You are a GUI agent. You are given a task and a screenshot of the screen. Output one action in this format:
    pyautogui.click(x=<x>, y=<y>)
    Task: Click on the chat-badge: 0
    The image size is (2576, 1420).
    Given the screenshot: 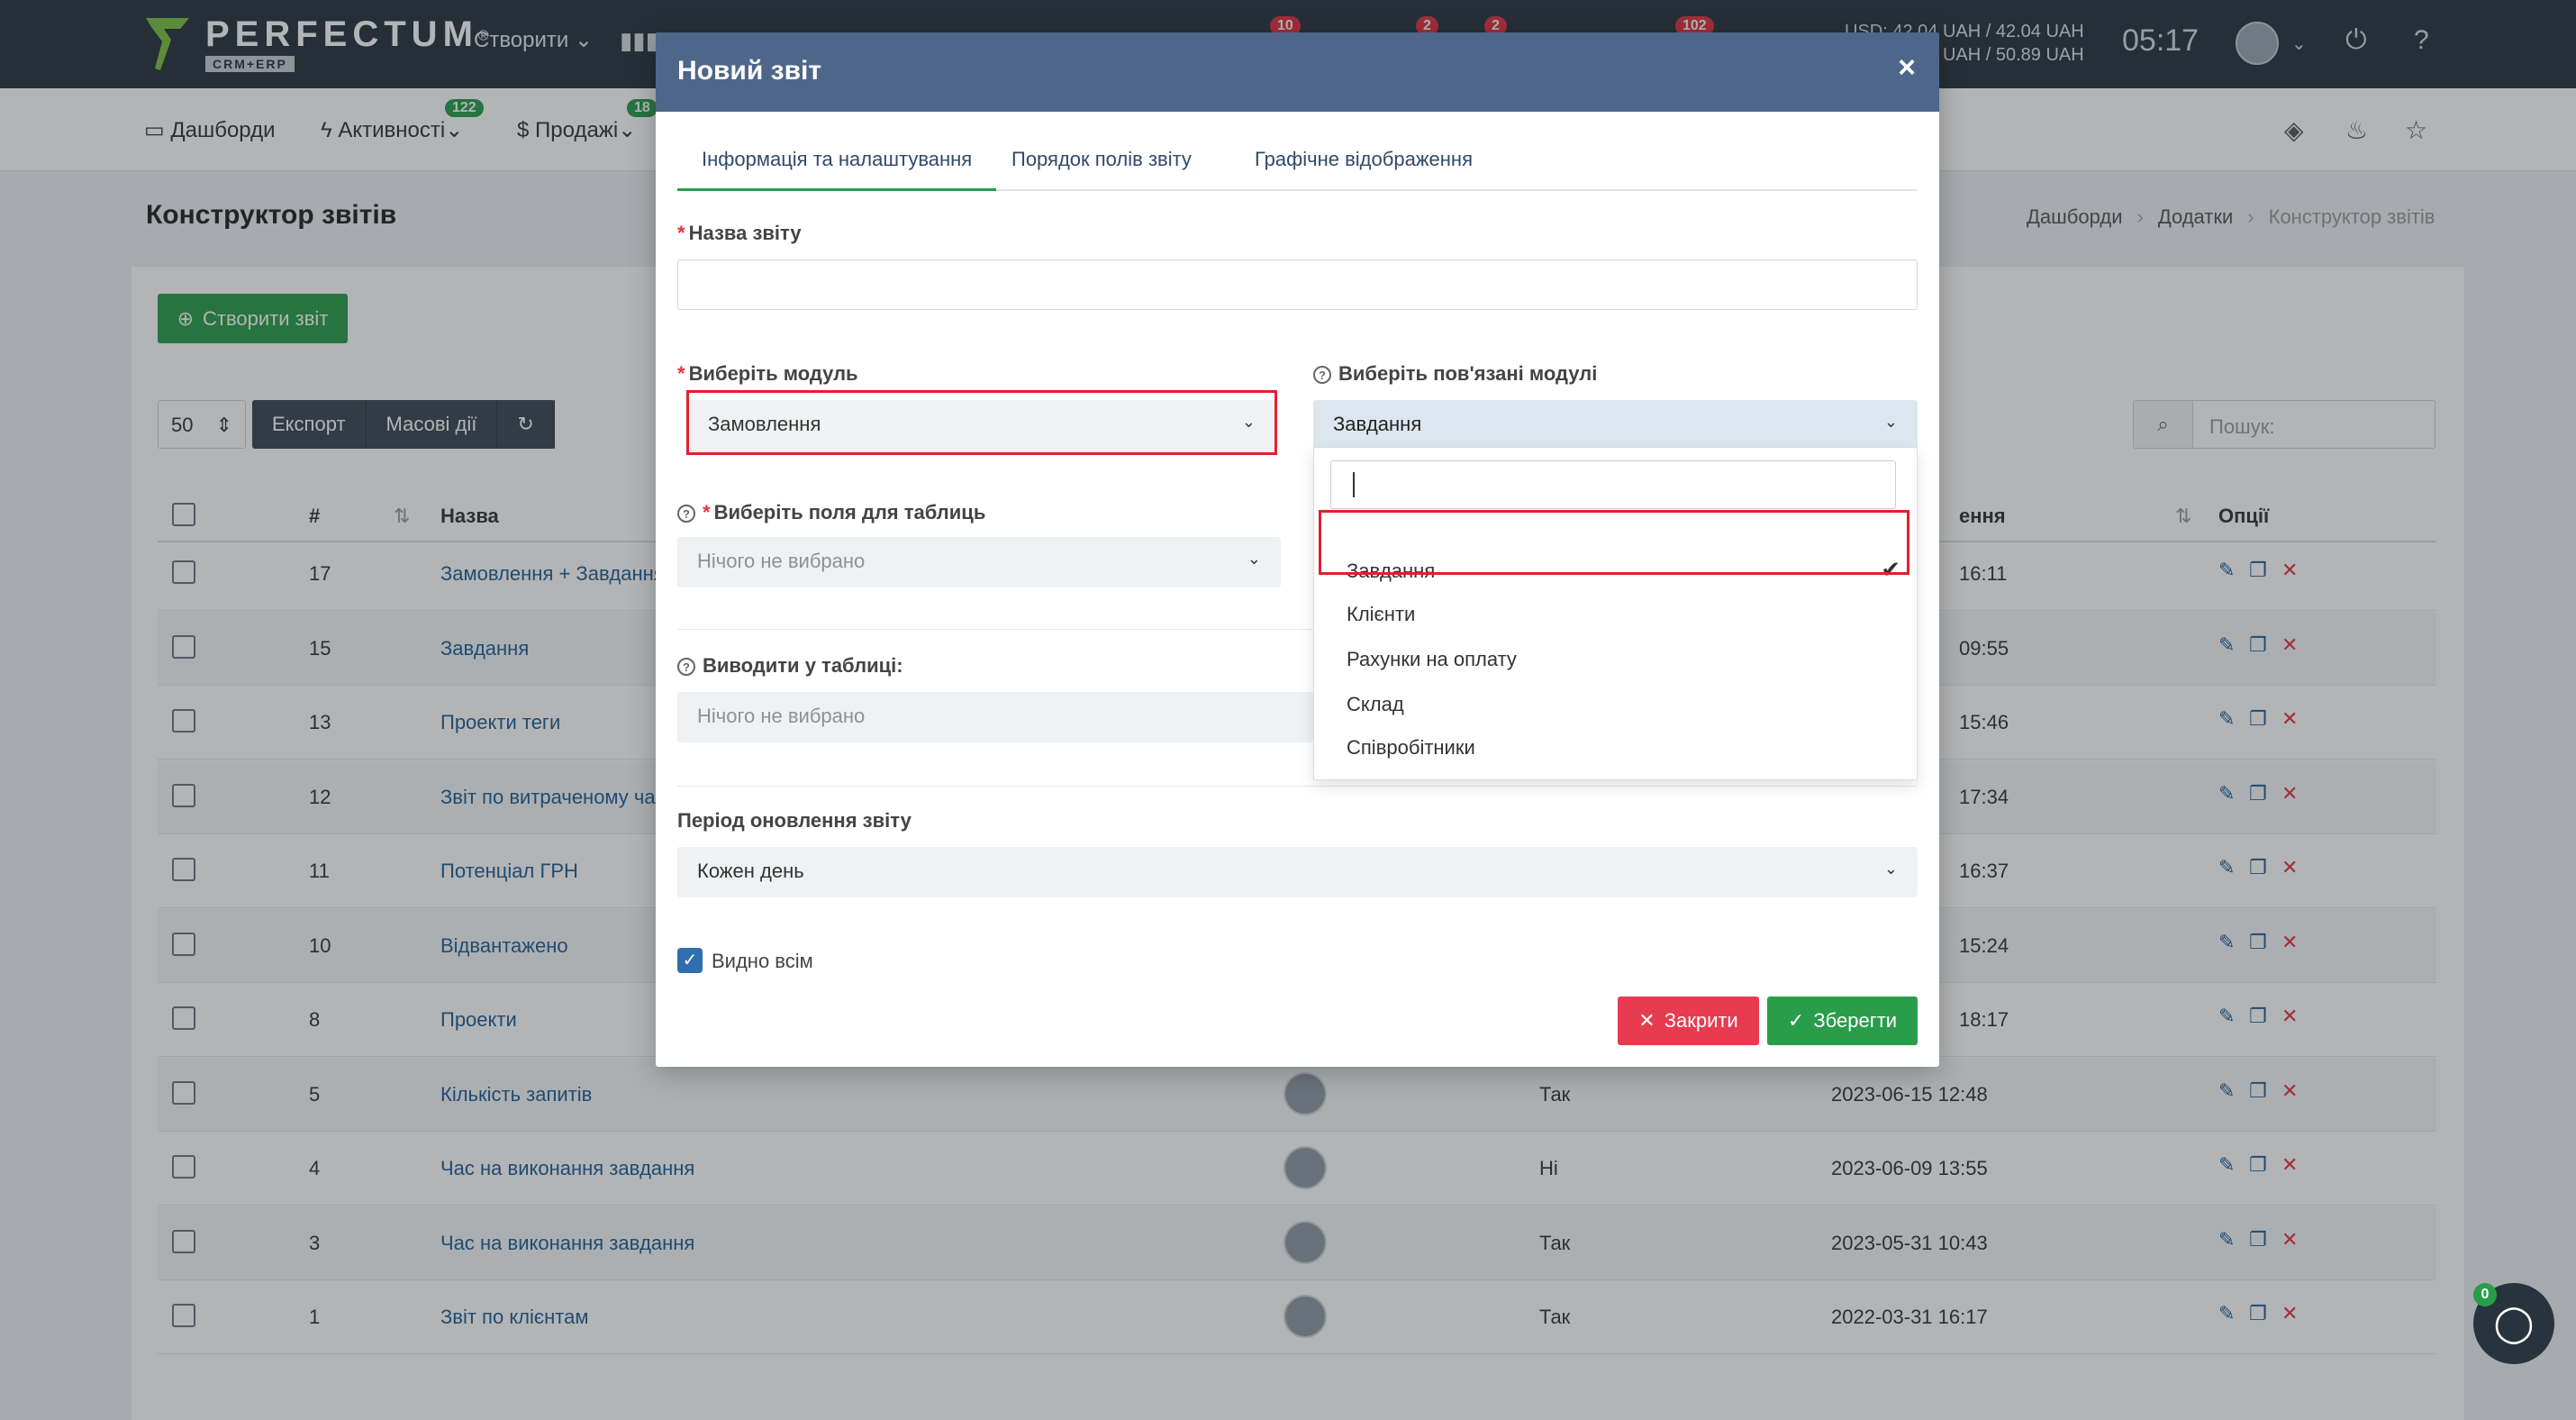 What is the action you would take?
    pyautogui.click(x=2485, y=1294)
    